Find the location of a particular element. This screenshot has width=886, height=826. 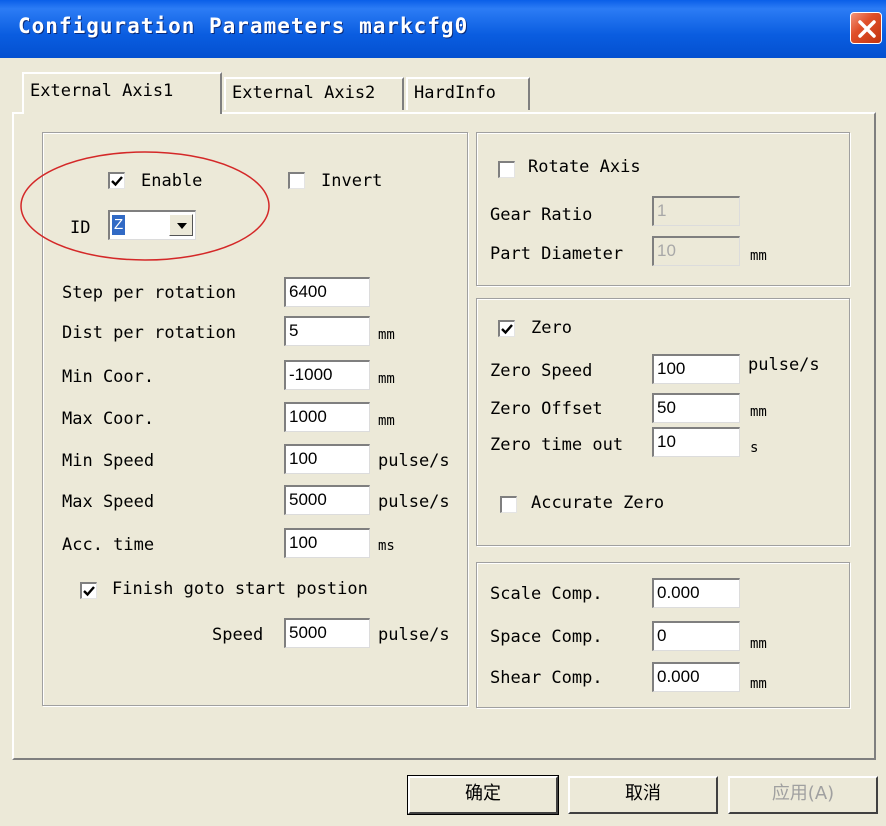

gear-ratio-input: 1 is located at coordinates (696, 211).